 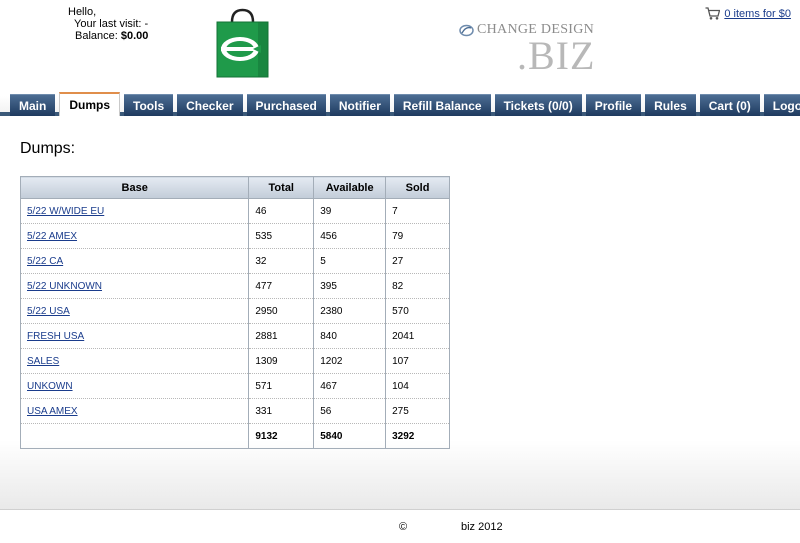 I want to click on table-row: UNKOWN 571 467 104, so click(x=234, y=386).